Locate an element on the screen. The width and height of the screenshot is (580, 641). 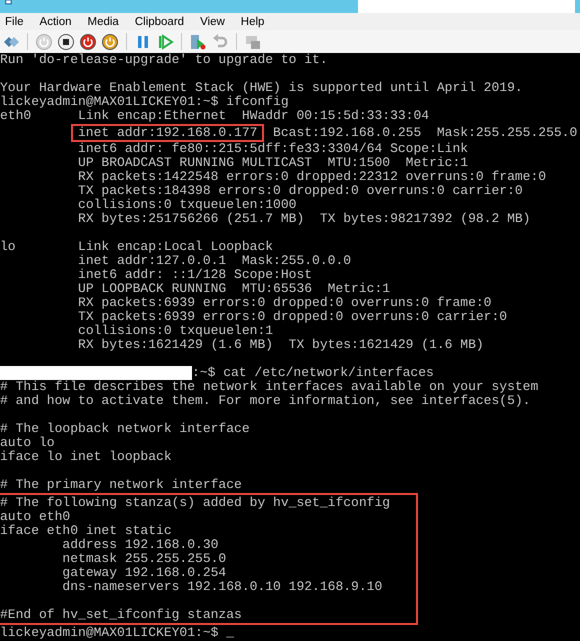
terminal-line: TX packets:184398 errors:0 dropped:0 overruns:0 carrier:0 is located at coordinates (300, 191).